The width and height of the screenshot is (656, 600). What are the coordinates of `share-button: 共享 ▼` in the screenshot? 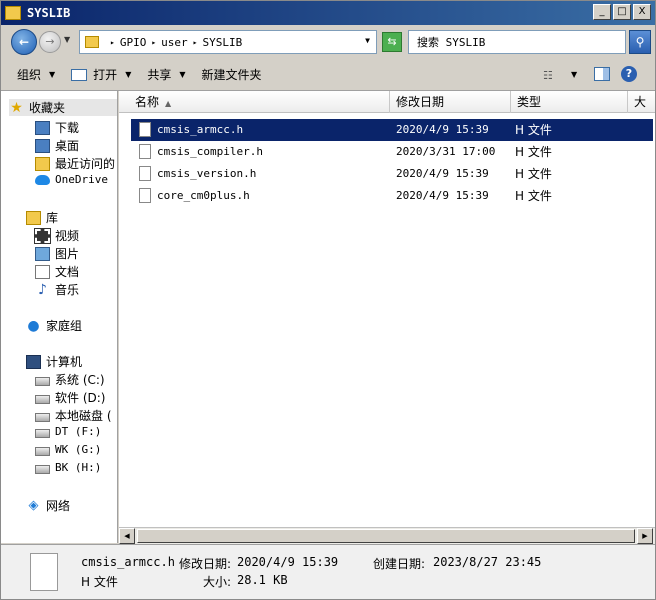 It's located at (166, 74).